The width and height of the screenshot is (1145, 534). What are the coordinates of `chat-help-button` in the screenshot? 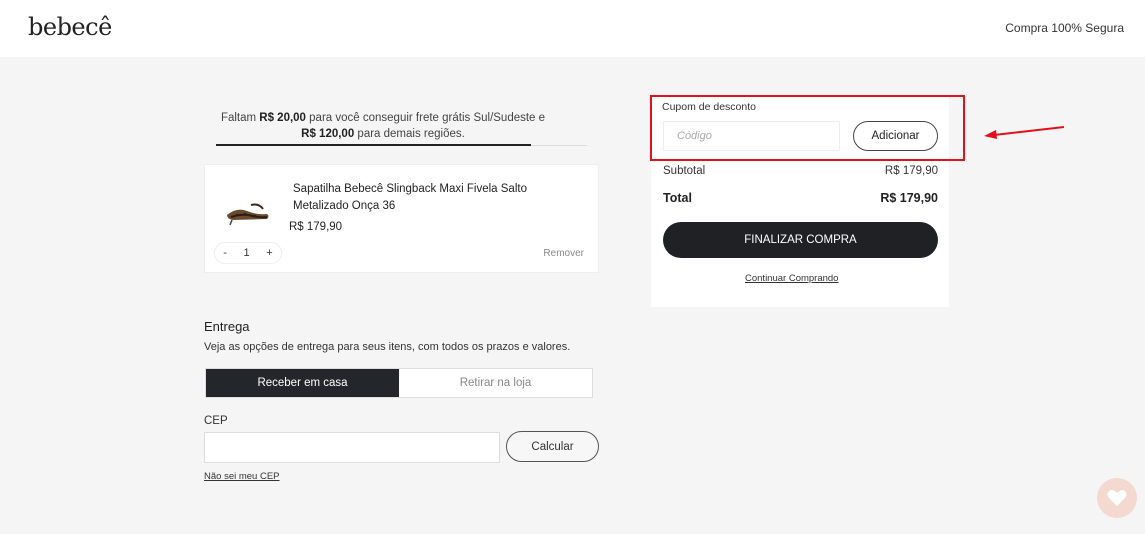 It's located at (1117, 498).